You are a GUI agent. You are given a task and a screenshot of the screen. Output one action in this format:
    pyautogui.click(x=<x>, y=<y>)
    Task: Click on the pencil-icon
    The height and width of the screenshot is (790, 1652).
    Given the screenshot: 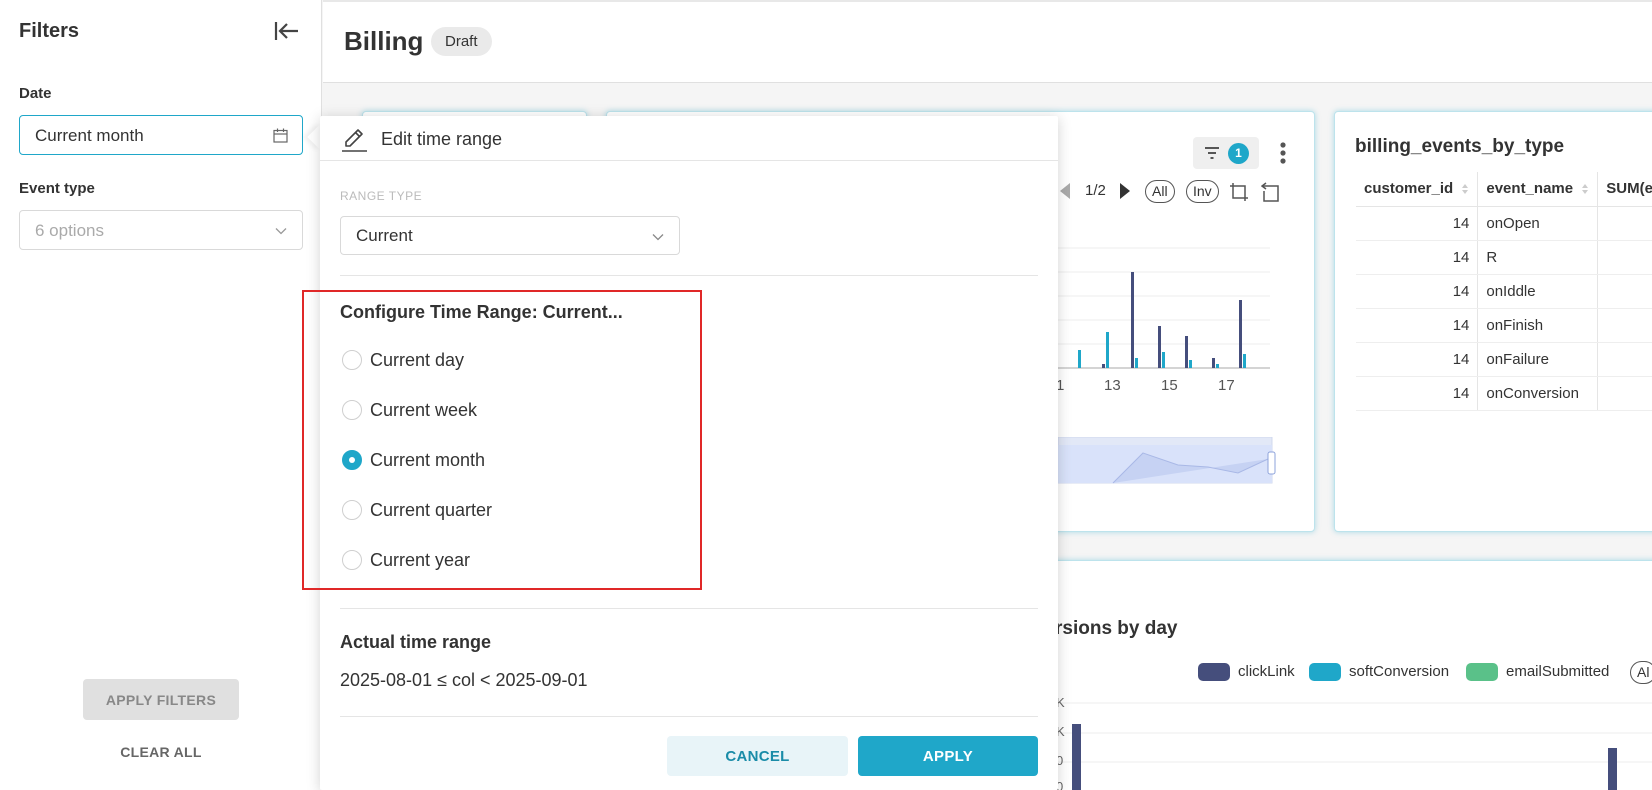 What is the action you would take?
    pyautogui.click(x=354, y=140)
    